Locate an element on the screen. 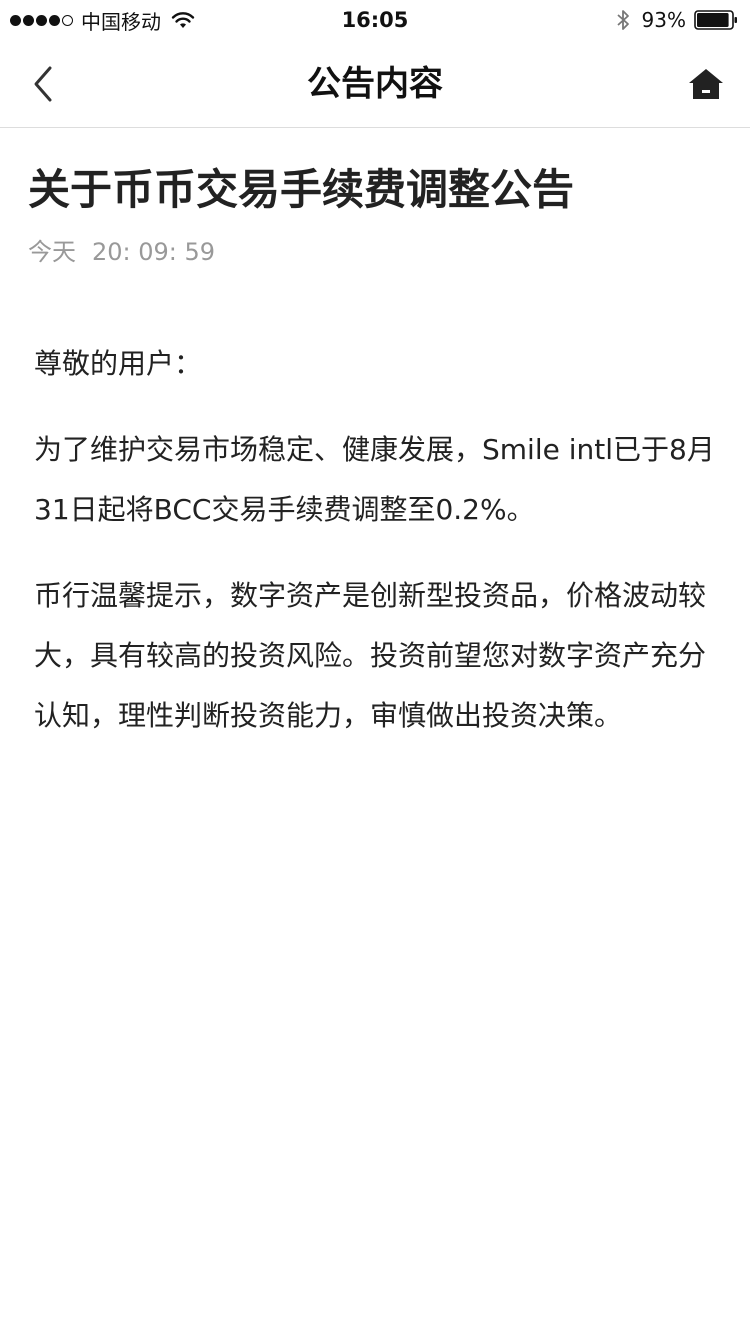  article-date: 今天 is located at coordinates (52, 252).